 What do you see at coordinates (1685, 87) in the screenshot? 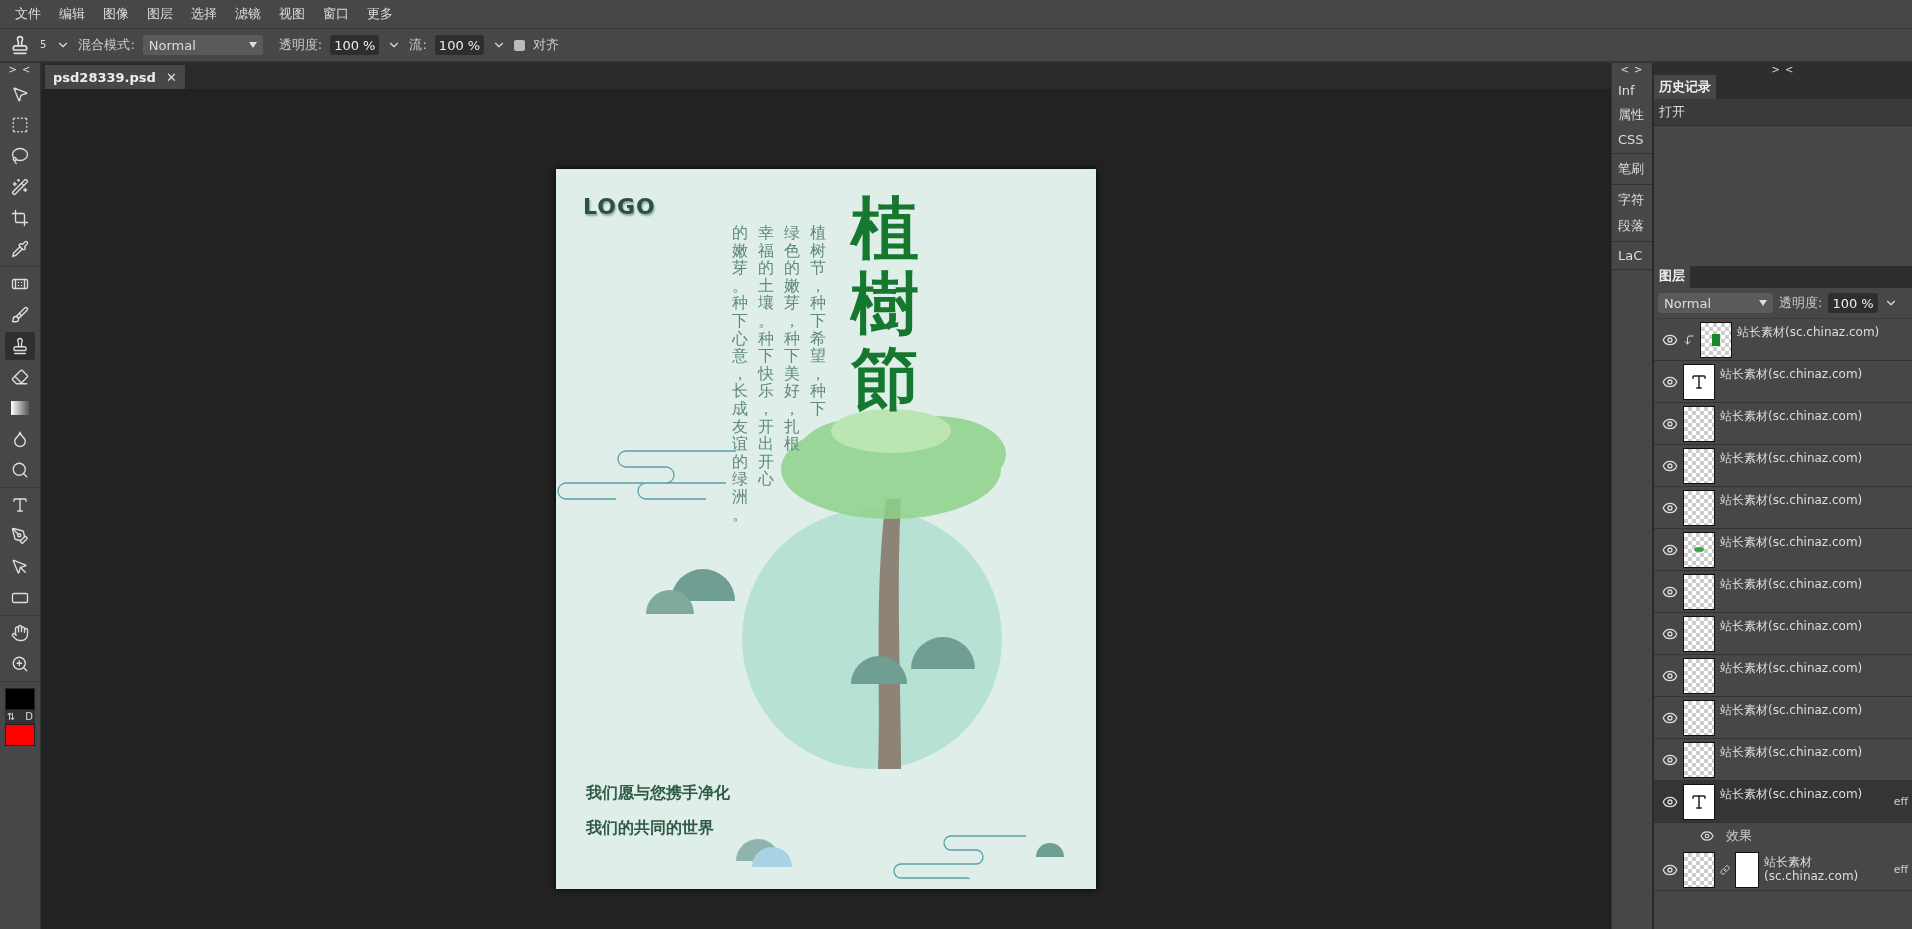
I see `history-tab: 历史记录` at bounding box center [1685, 87].